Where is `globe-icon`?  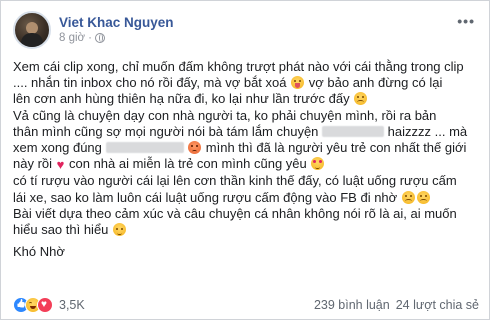 globe-icon is located at coordinates (99, 38).